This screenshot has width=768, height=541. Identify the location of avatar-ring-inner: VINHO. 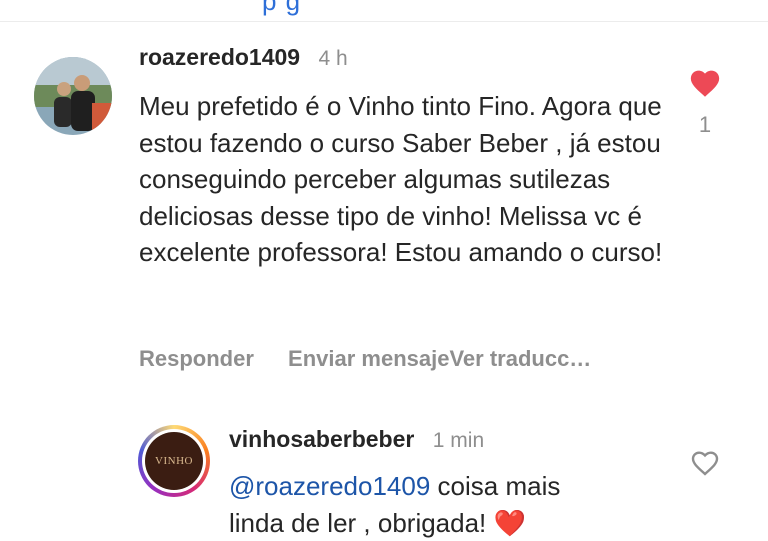
(174, 461).